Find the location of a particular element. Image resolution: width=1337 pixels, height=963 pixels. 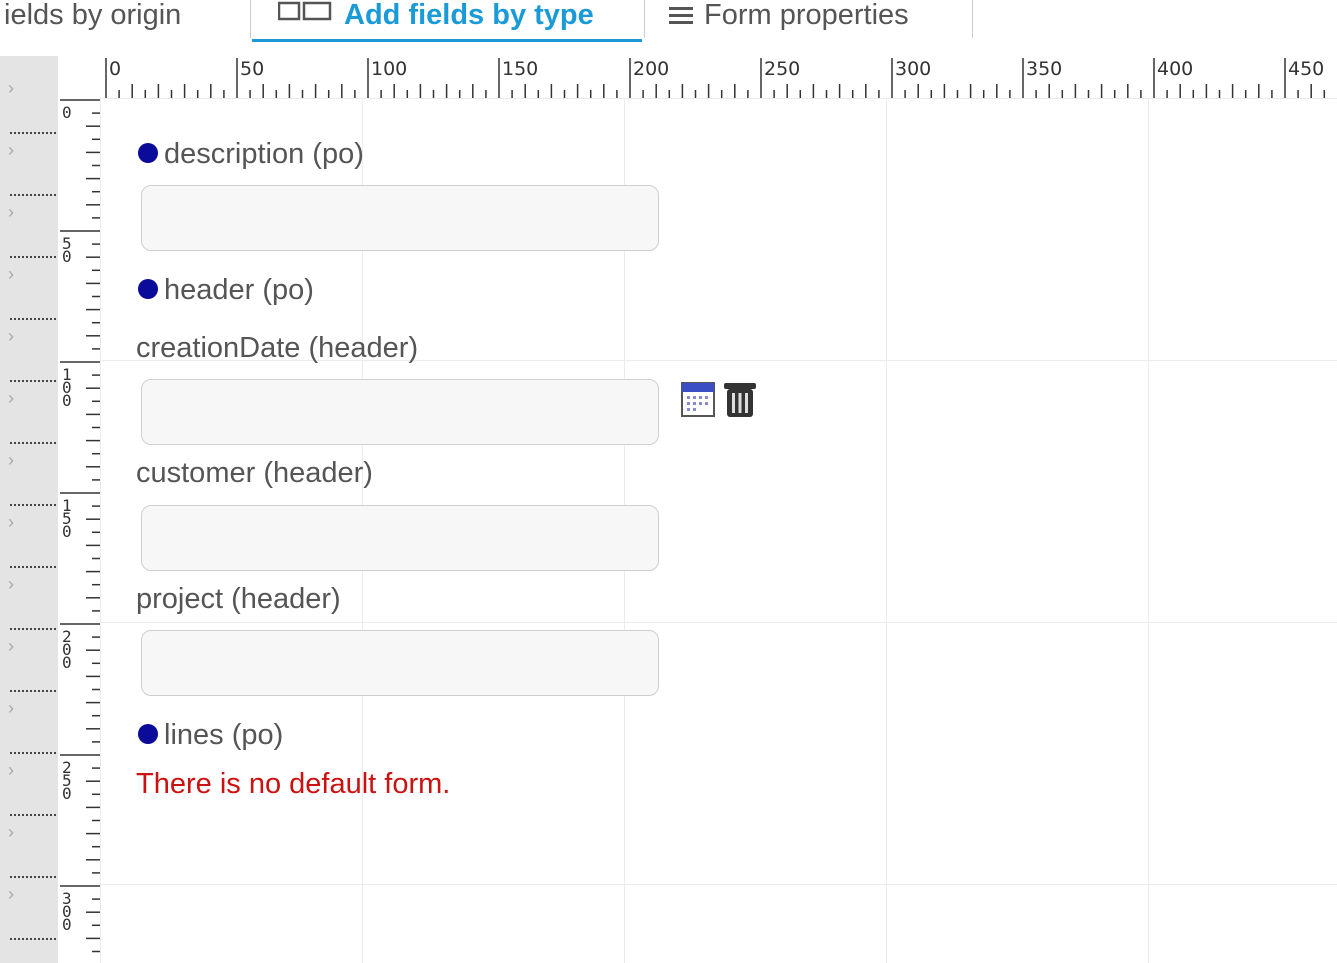

add-field-icon is located at coordinates (305, 19).